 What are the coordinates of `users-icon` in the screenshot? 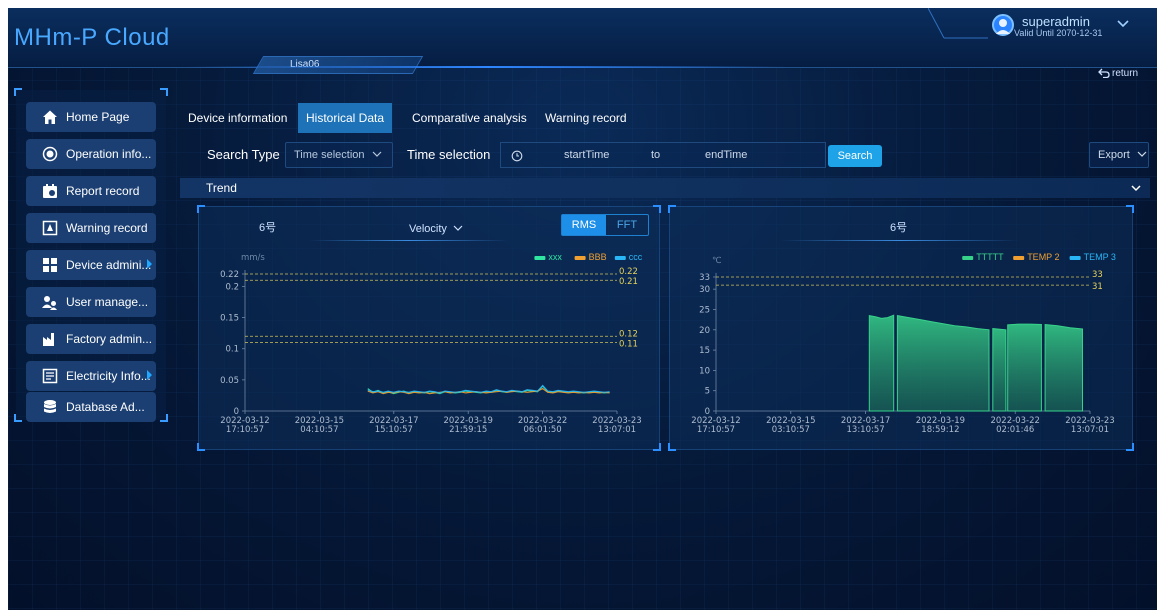 It's located at (49, 303).